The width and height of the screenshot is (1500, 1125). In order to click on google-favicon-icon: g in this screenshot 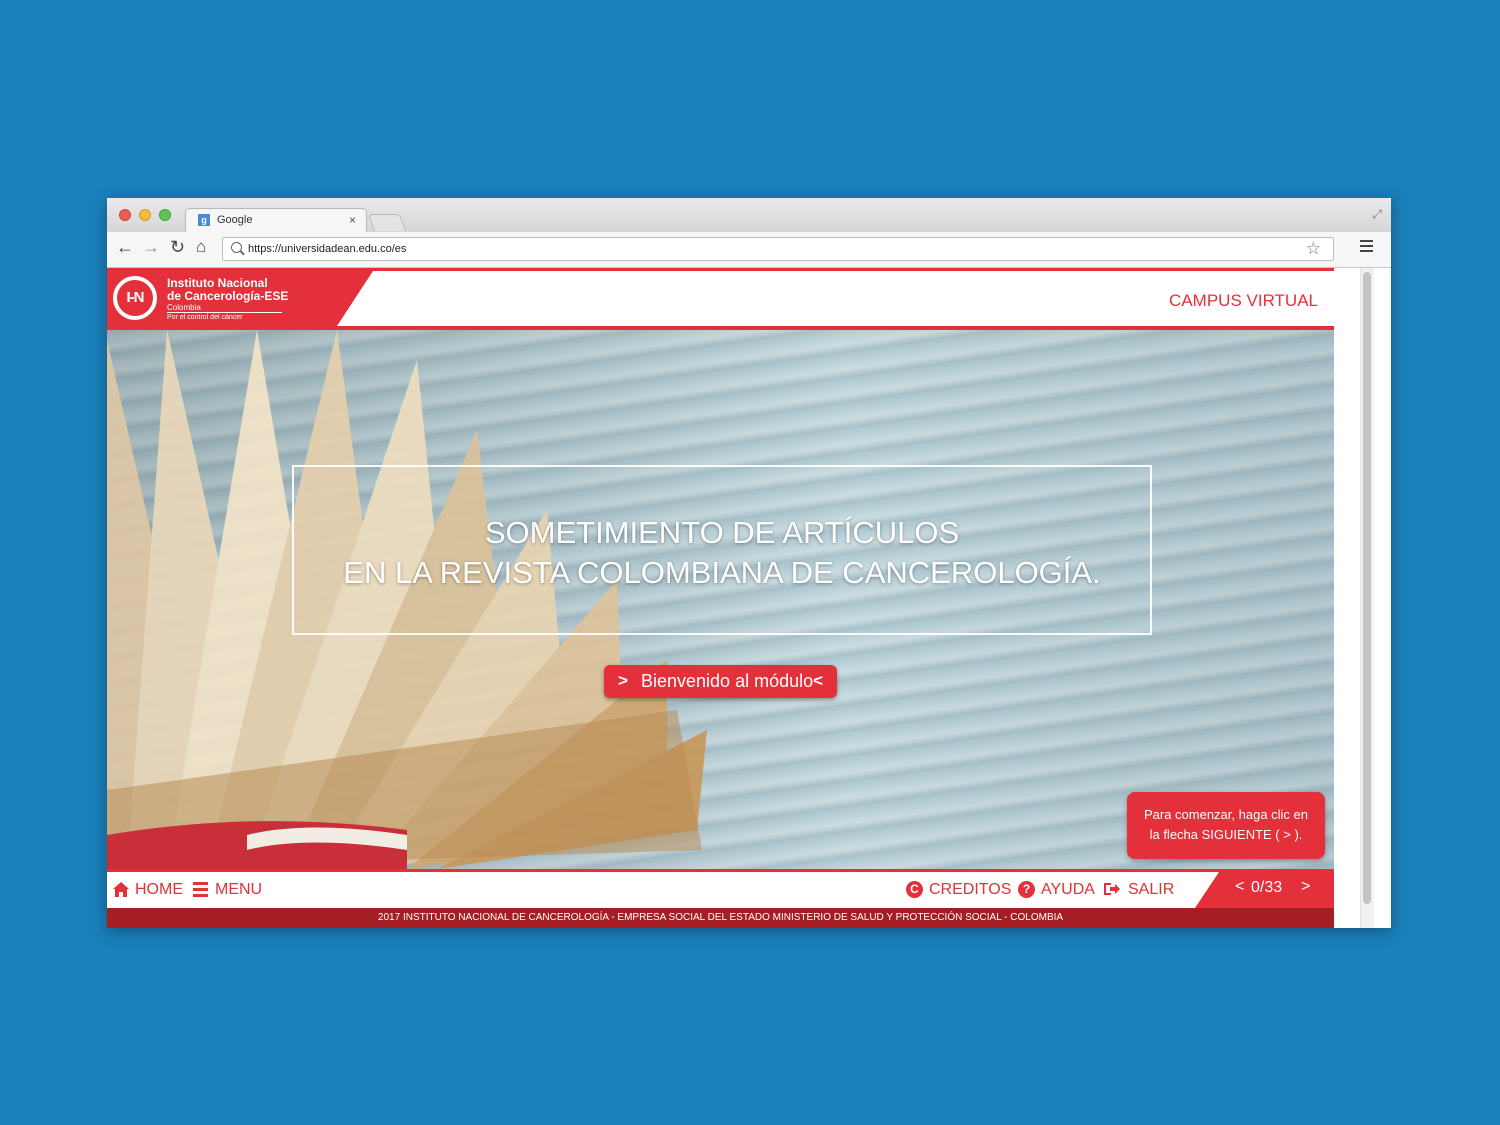, I will do `click(204, 220)`.